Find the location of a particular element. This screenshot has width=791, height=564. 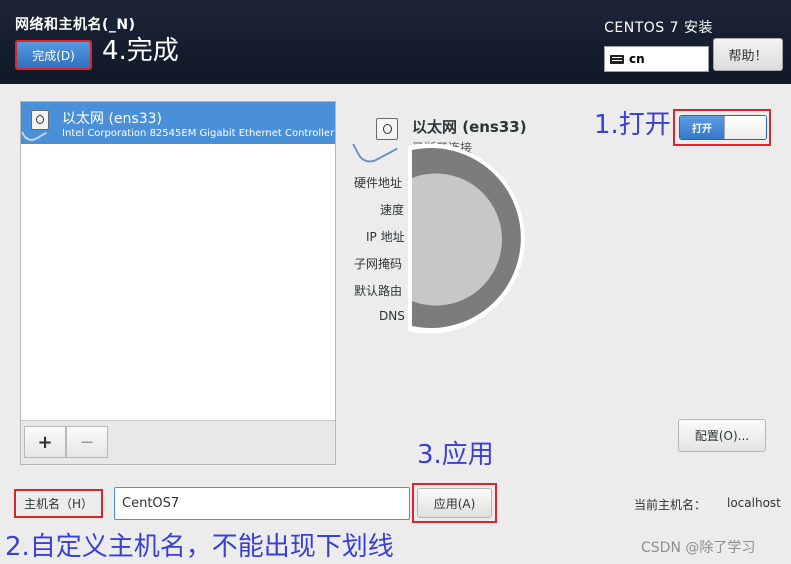

done-button: 完成(D) is located at coordinates (53, 55).